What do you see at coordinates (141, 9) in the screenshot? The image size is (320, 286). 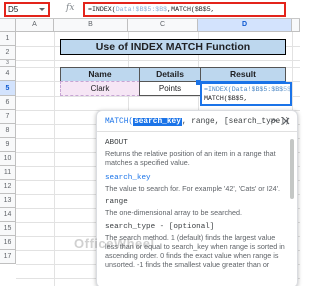 I see `formula-ref: Data!$B$5:$B$` at bounding box center [141, 9].